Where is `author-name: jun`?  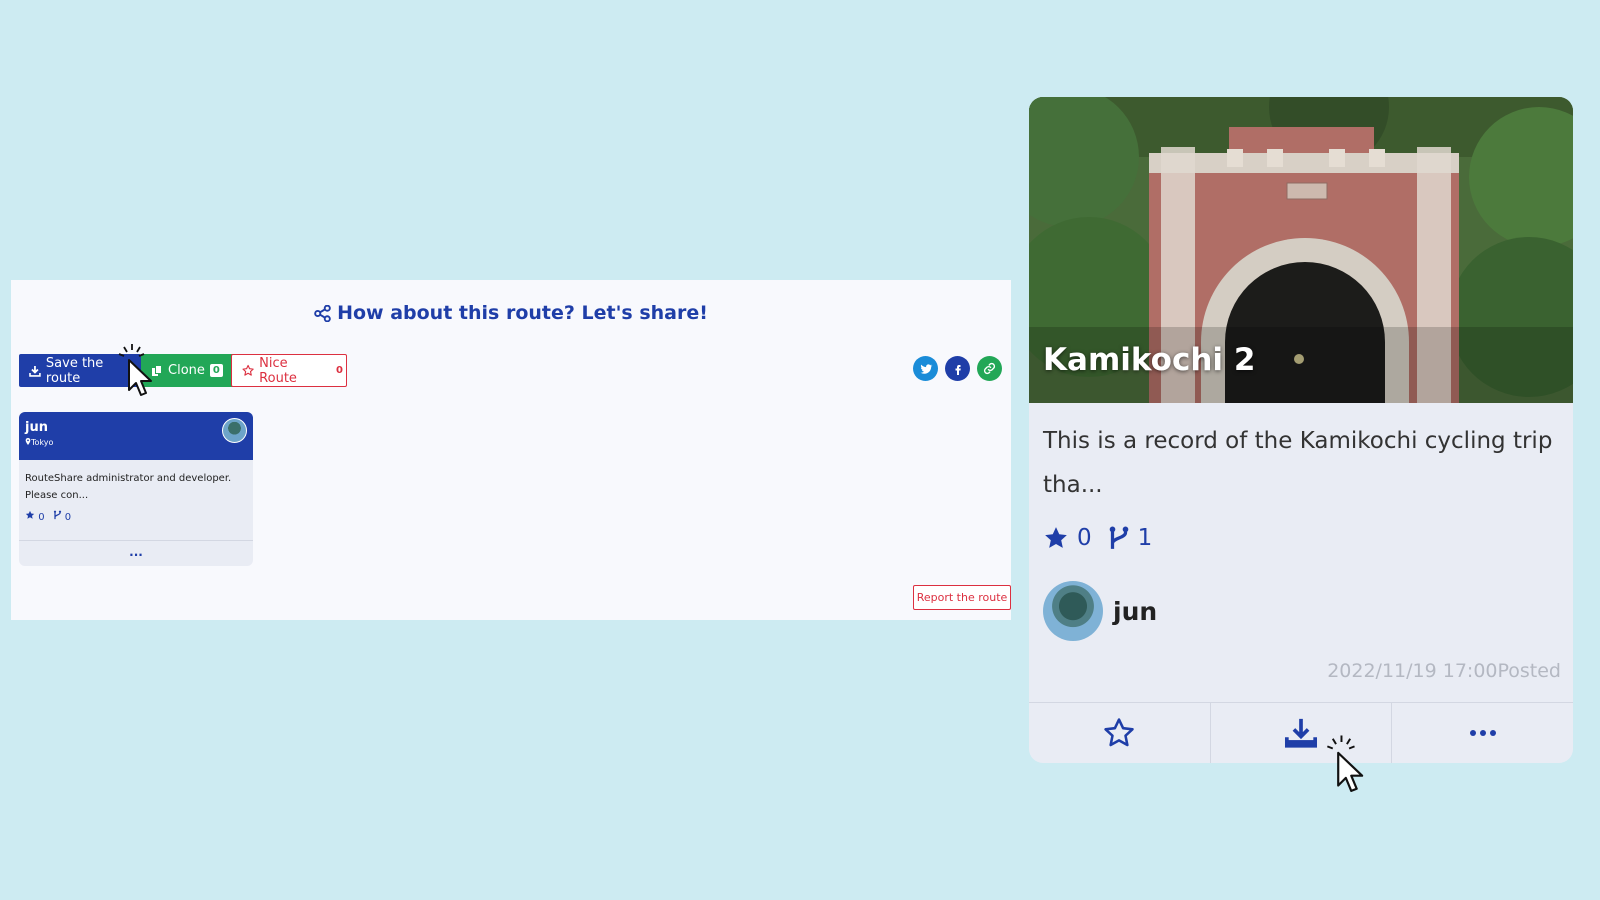
author-name: jun is located at coordinates (1135, 611).